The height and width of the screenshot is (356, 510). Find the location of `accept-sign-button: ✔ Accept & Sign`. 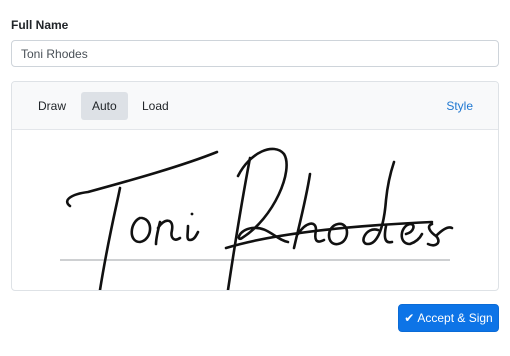

accept-sign-button: ✔ Accept & Sign is located at coordinates (448, 318).